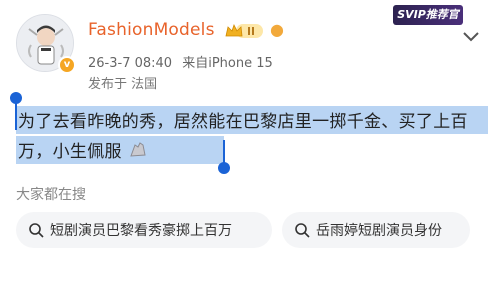 This screenshot has width=500, height=283. What do you see at coordinates (379, 231) in the screenshot?
I see `search-chip-label: 岳雨婷短剧演员身份` at bounding box center [379, 231].